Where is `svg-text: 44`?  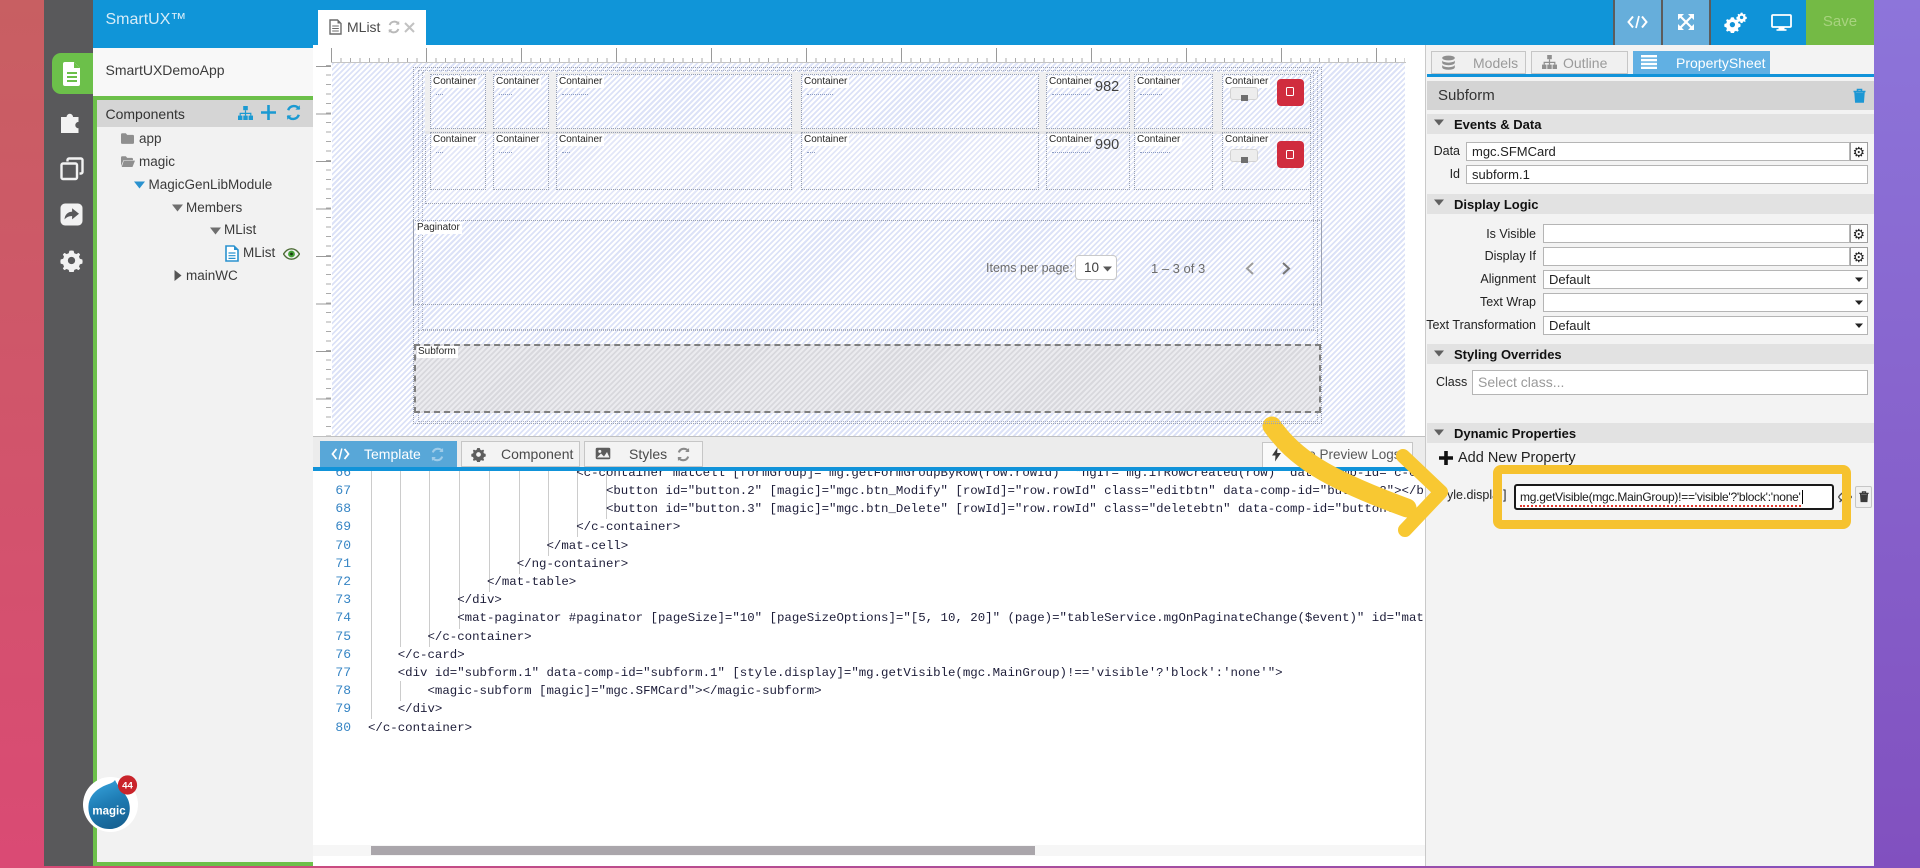
svg-text: 44 is located at coordinates (127, 785).